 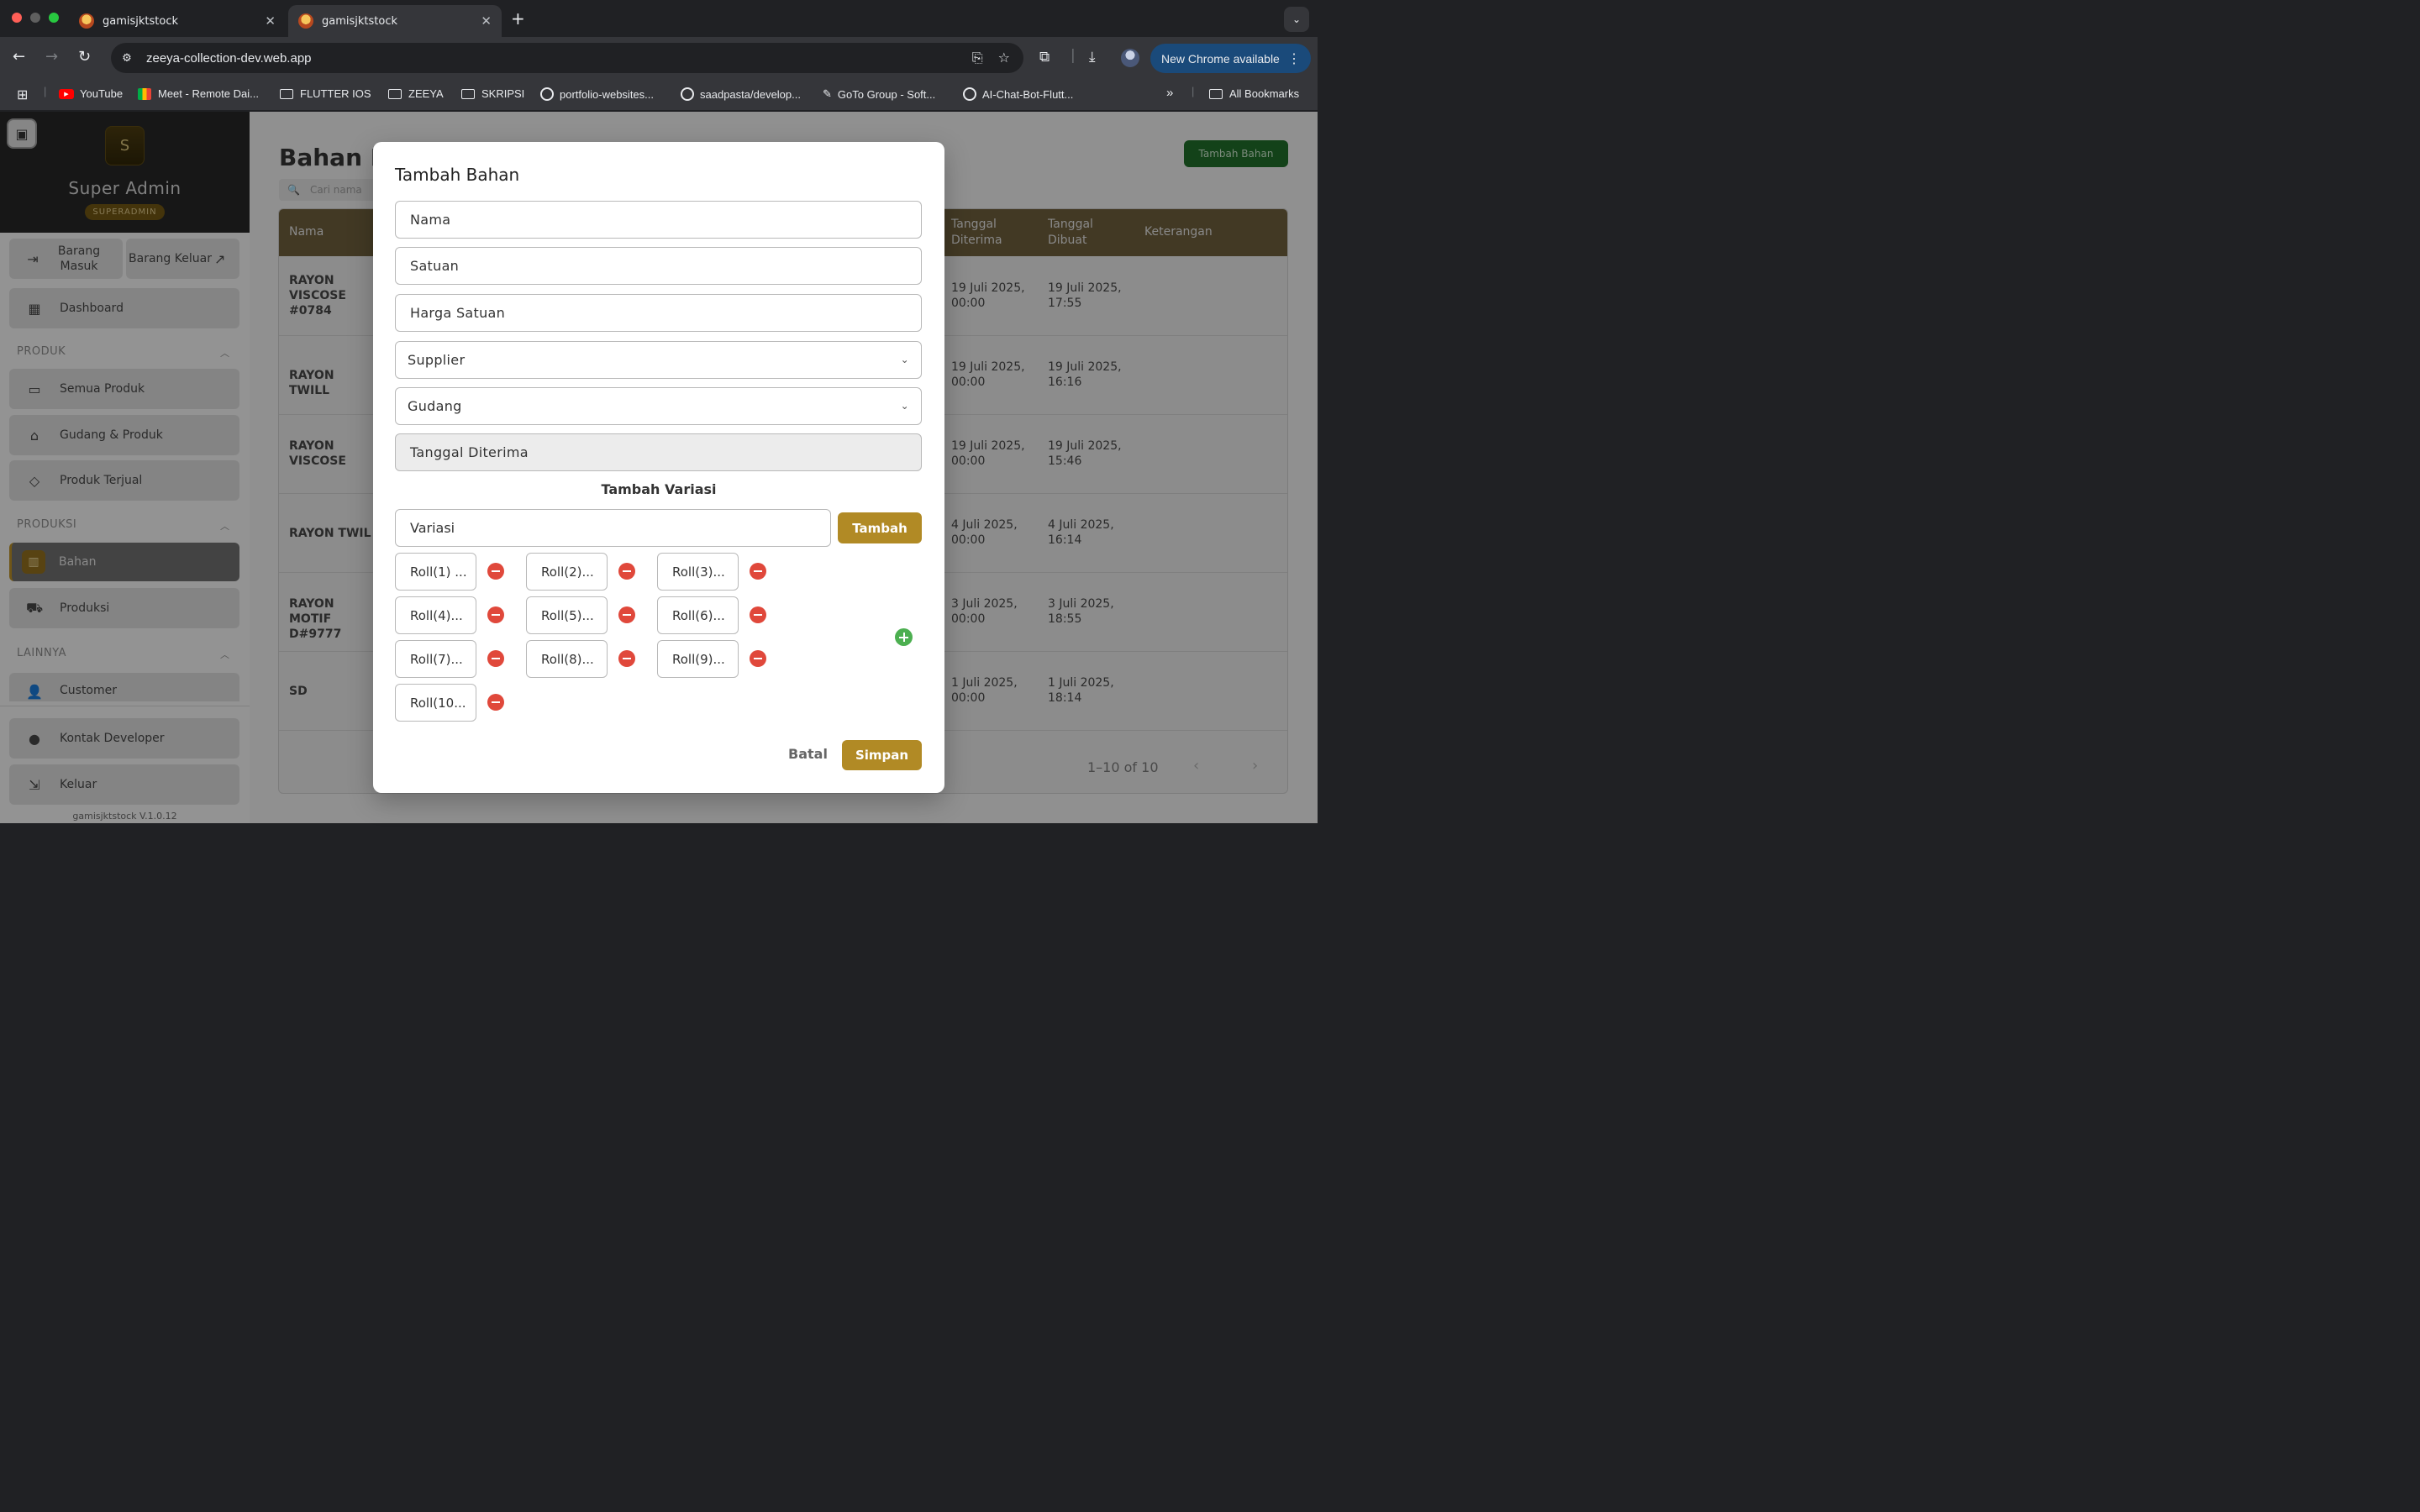 What do you see at coordinates (66, 93) in the screenshot?
I see `youtube-icon: ▶` at bounding box center [66, 93].